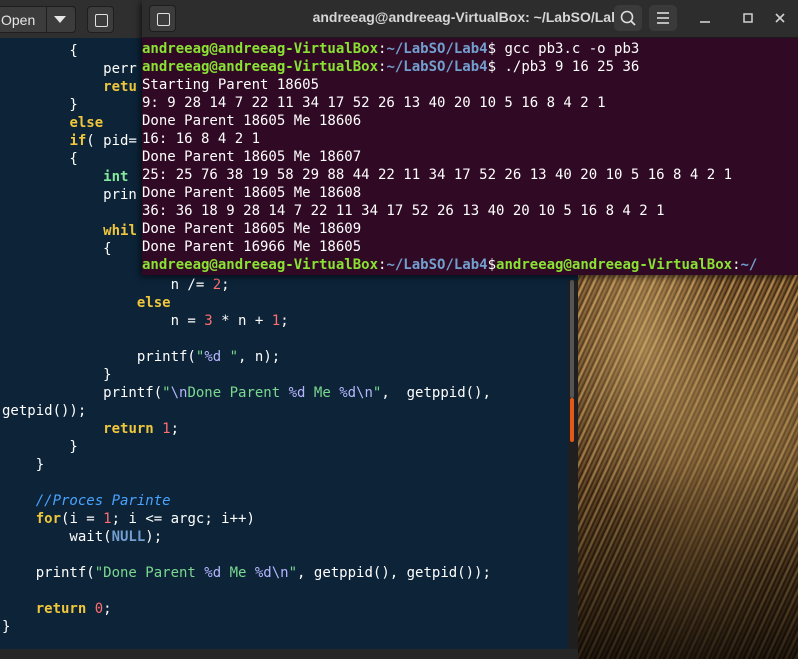 This screenshot has height=659, width=798. Describe the element at coordinates (492, 265) in the screenshot. I see `text-segment: $` at that location.